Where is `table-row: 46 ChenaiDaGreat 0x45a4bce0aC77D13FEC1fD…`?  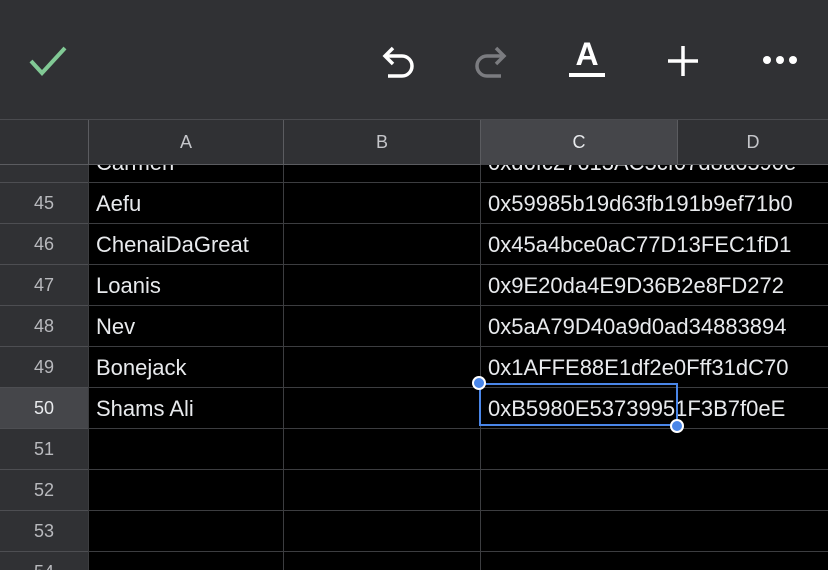
table-row: 46 ChenaiDaGreat 0x45a4bce0aC77D13FEC1fD… is located at coordinates (414, 244).